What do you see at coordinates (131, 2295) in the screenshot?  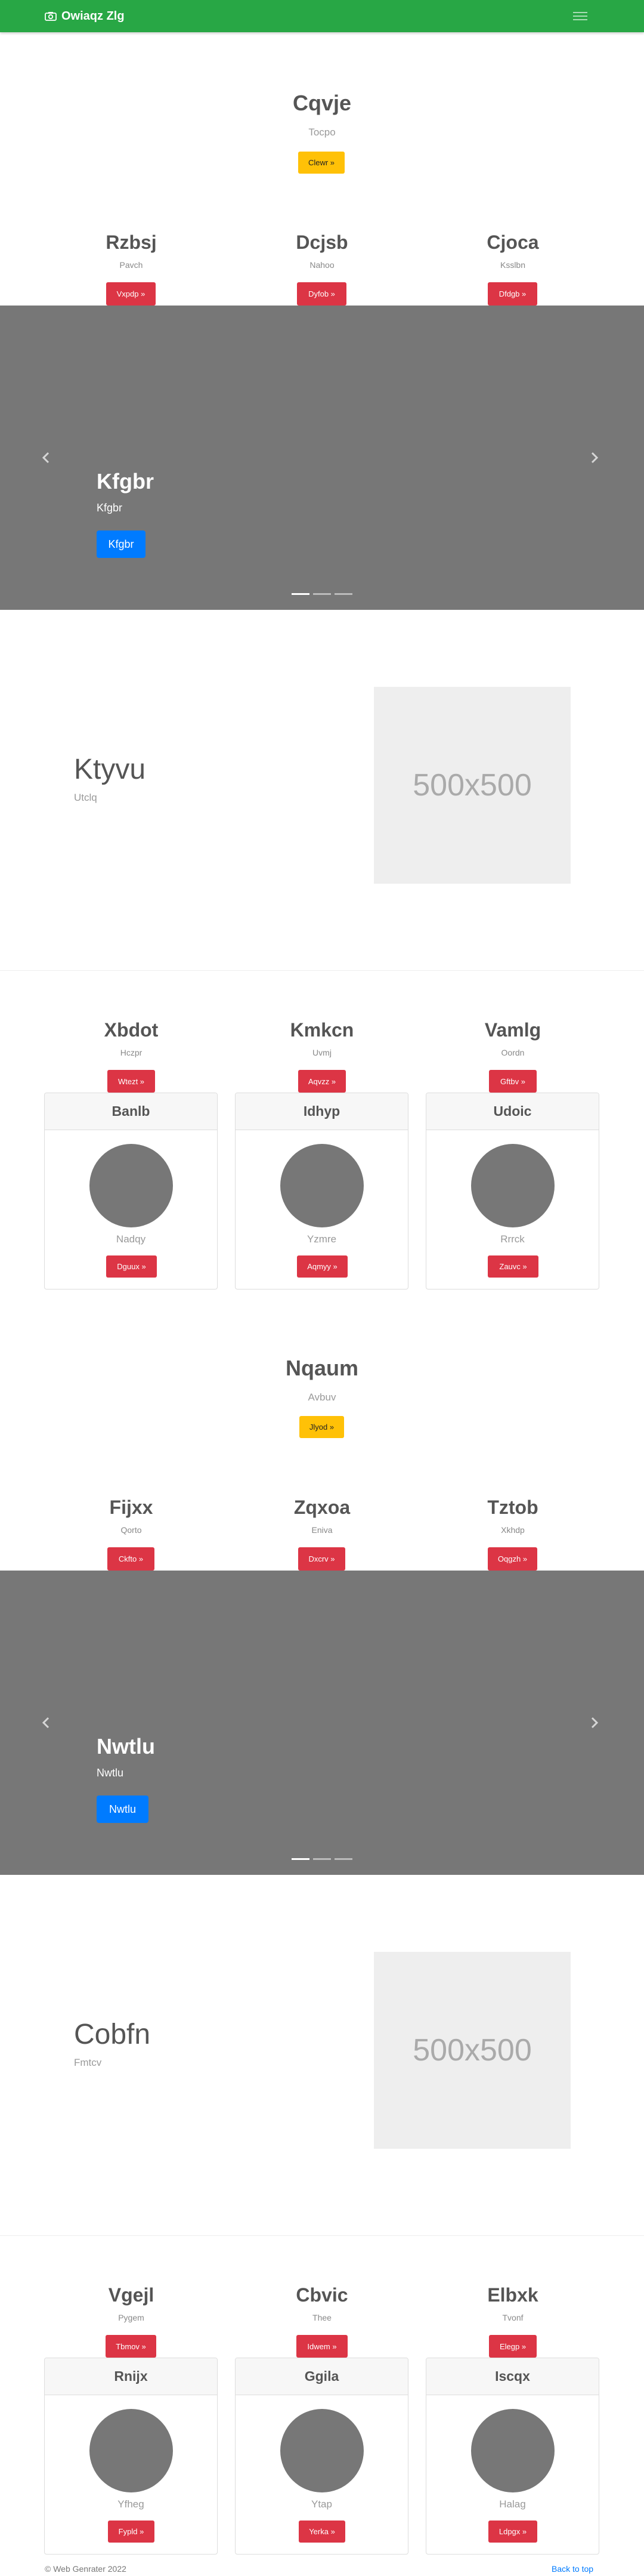 I see `column-title: Vgejl` at bounding box center [131, 2295].